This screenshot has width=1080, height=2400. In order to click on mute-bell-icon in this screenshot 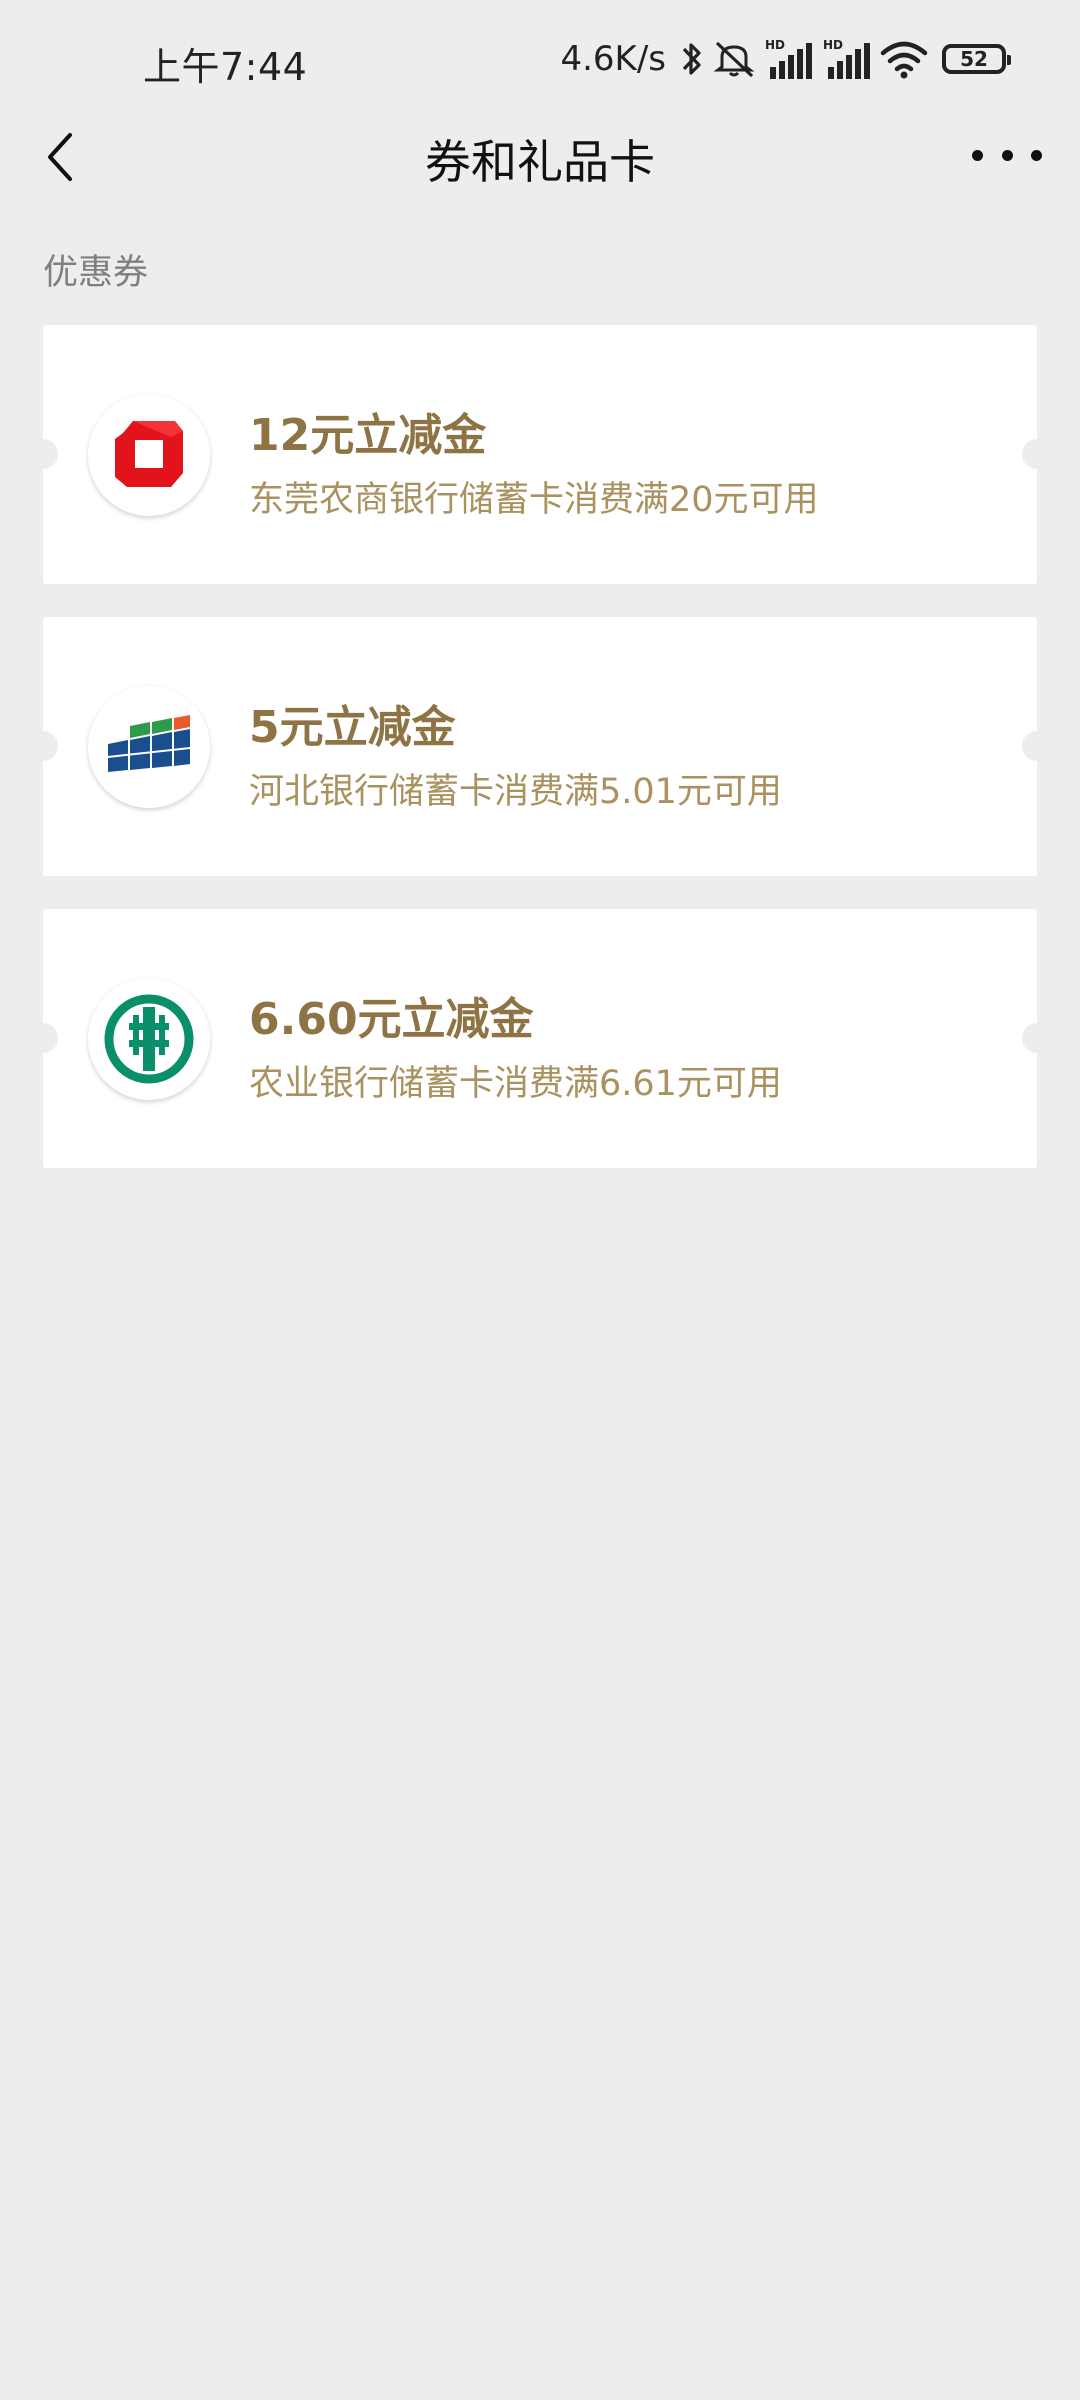, I will do `click(734, 59)`.